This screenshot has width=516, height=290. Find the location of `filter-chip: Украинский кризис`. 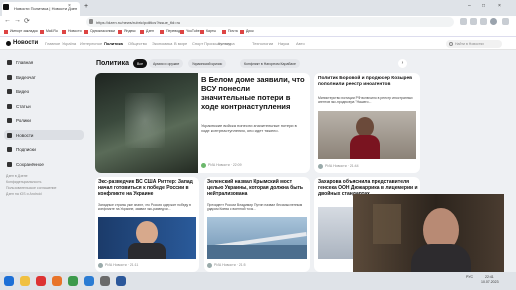

filter-chip: Украинский кризис is located at coordinates (207, 63).